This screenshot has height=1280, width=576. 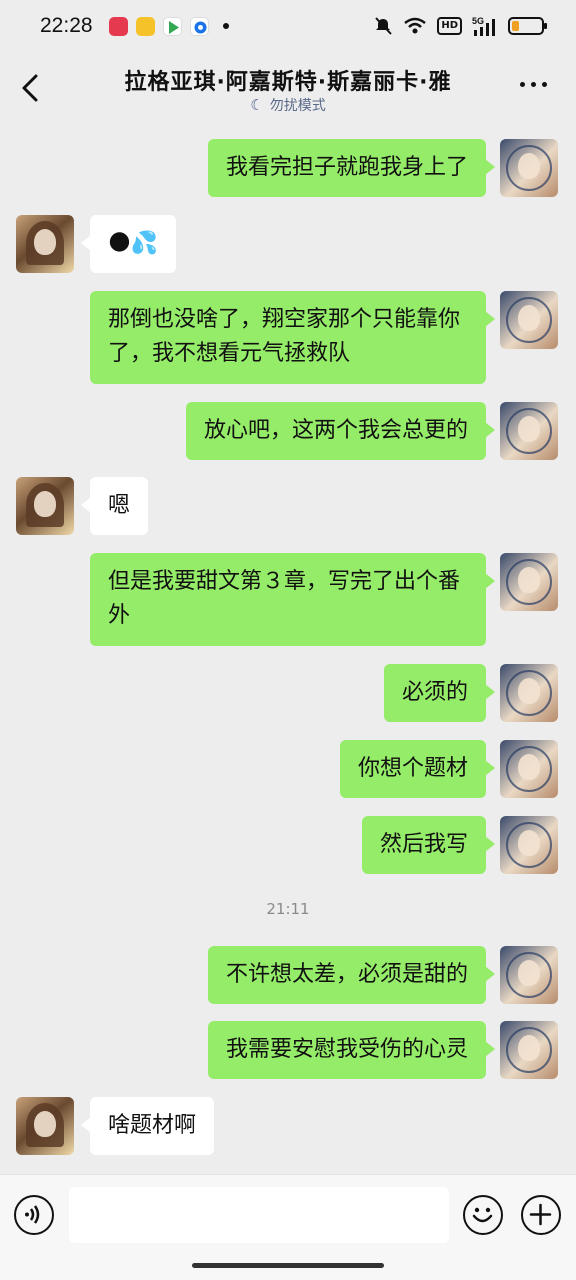 I want to click on message-bubble: 那倒也没啥了，翔空家那个只能靠你了，我不想看元气拯救队, so click(x=292, y=337).